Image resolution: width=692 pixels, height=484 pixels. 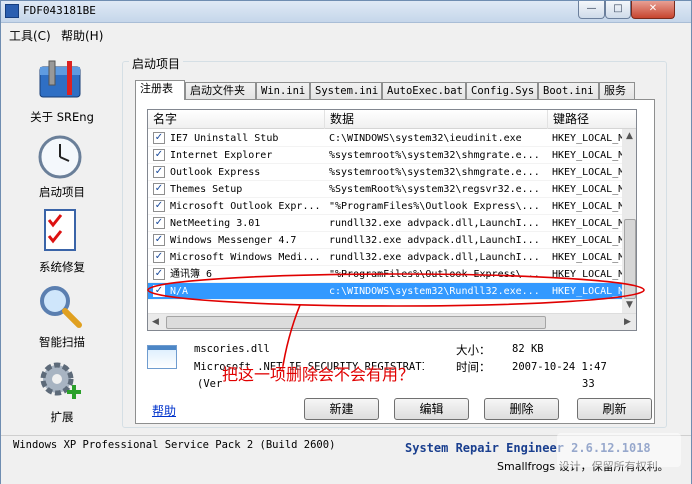 What do you see at coordinates (62, 88) in the screenshot?
I see `sidebar-item-about: 关于 SREng` at bounding box center [62, 88].